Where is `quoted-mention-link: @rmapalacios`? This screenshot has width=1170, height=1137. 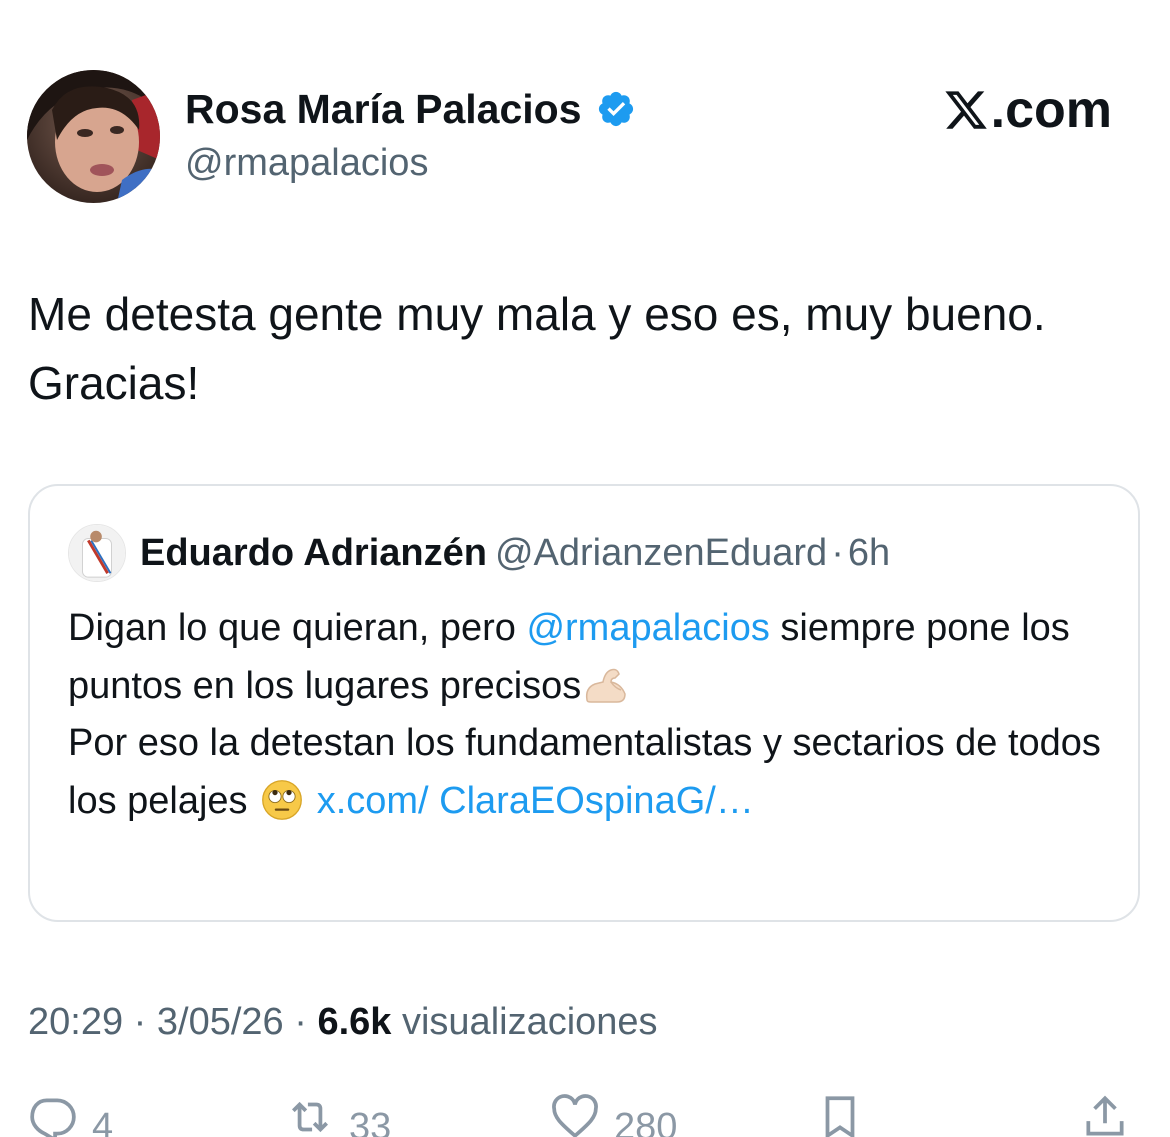
quoted-mention-link: @rmapalacios is located at coordinates (647, 628).